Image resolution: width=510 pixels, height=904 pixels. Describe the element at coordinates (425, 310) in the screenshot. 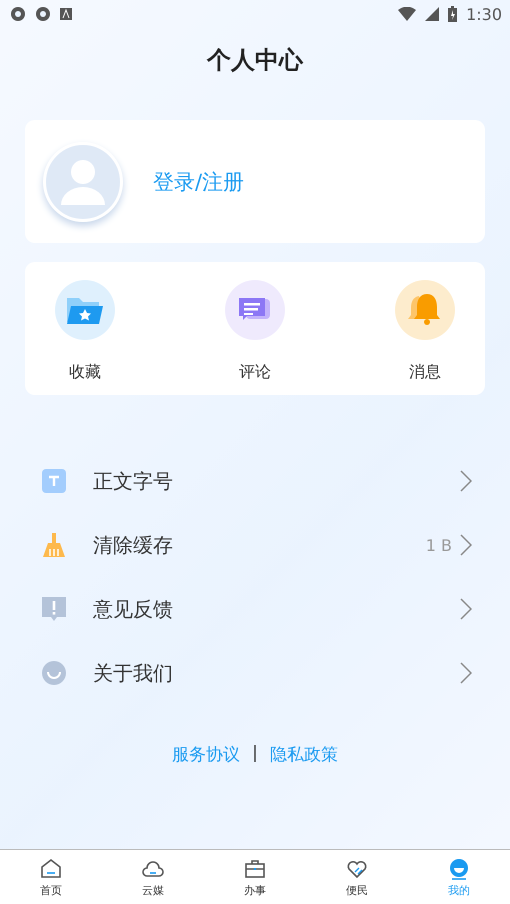

I see `bell-icon` at that location.